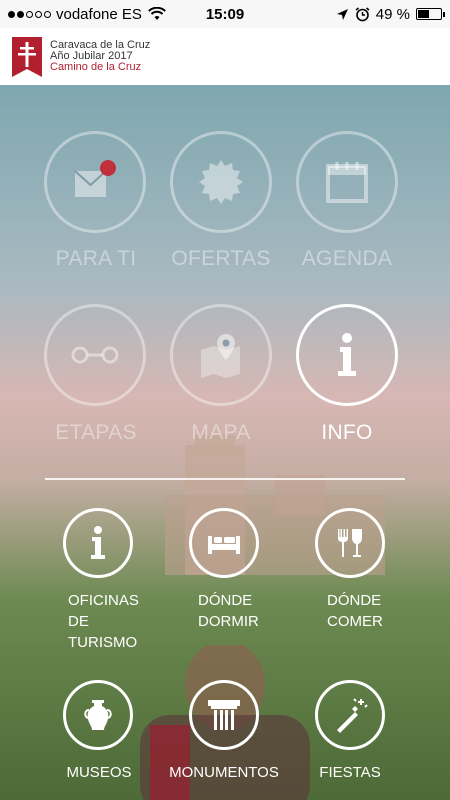 The width and height of the screenshot is (450, 800). I want to click on calendar-icon, so click(347, 182).